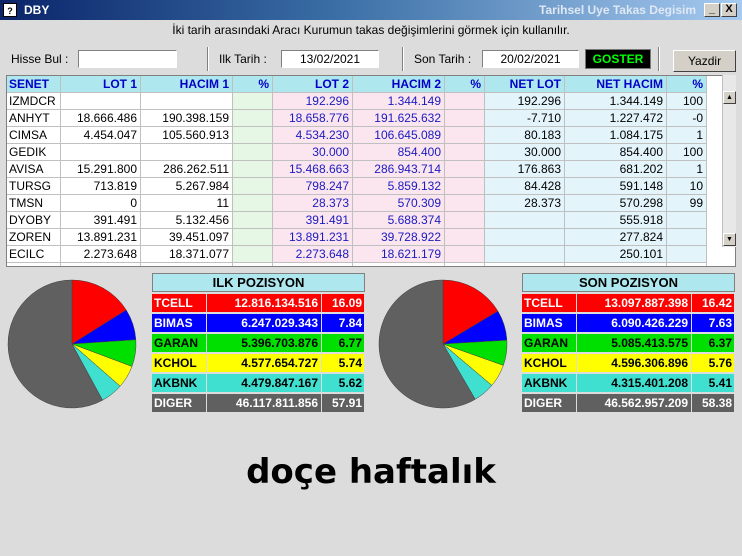 The image size is (742, 556). Describe the element at coordinates (399, 101) in the screenshot. I see `cell-hacim2: 1.344.149` at that location.